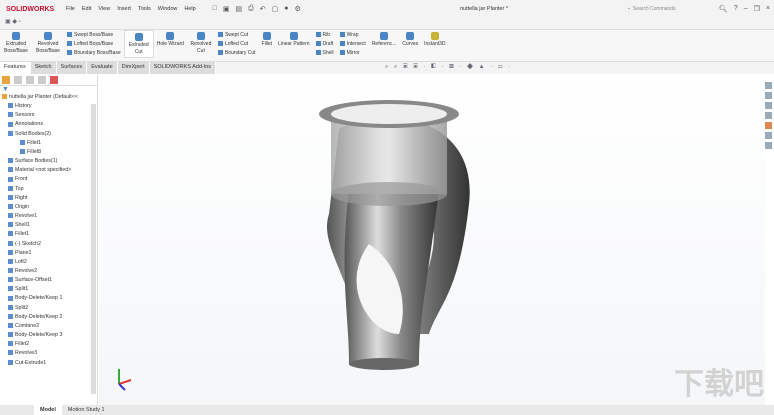  What do you see at coordinates (49, 308) in the screenshot?
I see `tree-item: Split2` at bounding box center [49, 308].